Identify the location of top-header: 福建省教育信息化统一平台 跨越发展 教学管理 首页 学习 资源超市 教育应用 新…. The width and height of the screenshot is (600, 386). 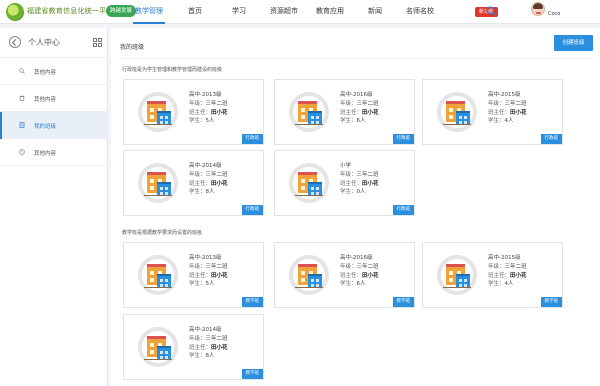
(300, 12).